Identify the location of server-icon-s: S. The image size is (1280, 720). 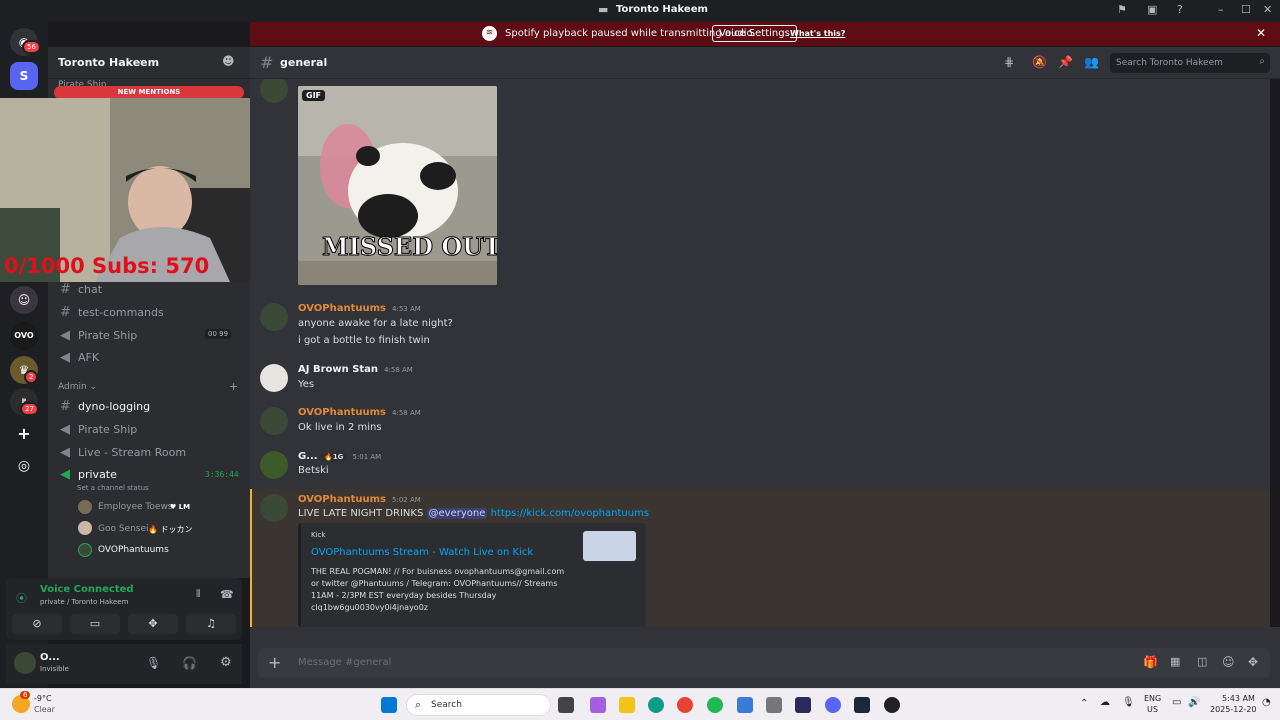
(24, 76).